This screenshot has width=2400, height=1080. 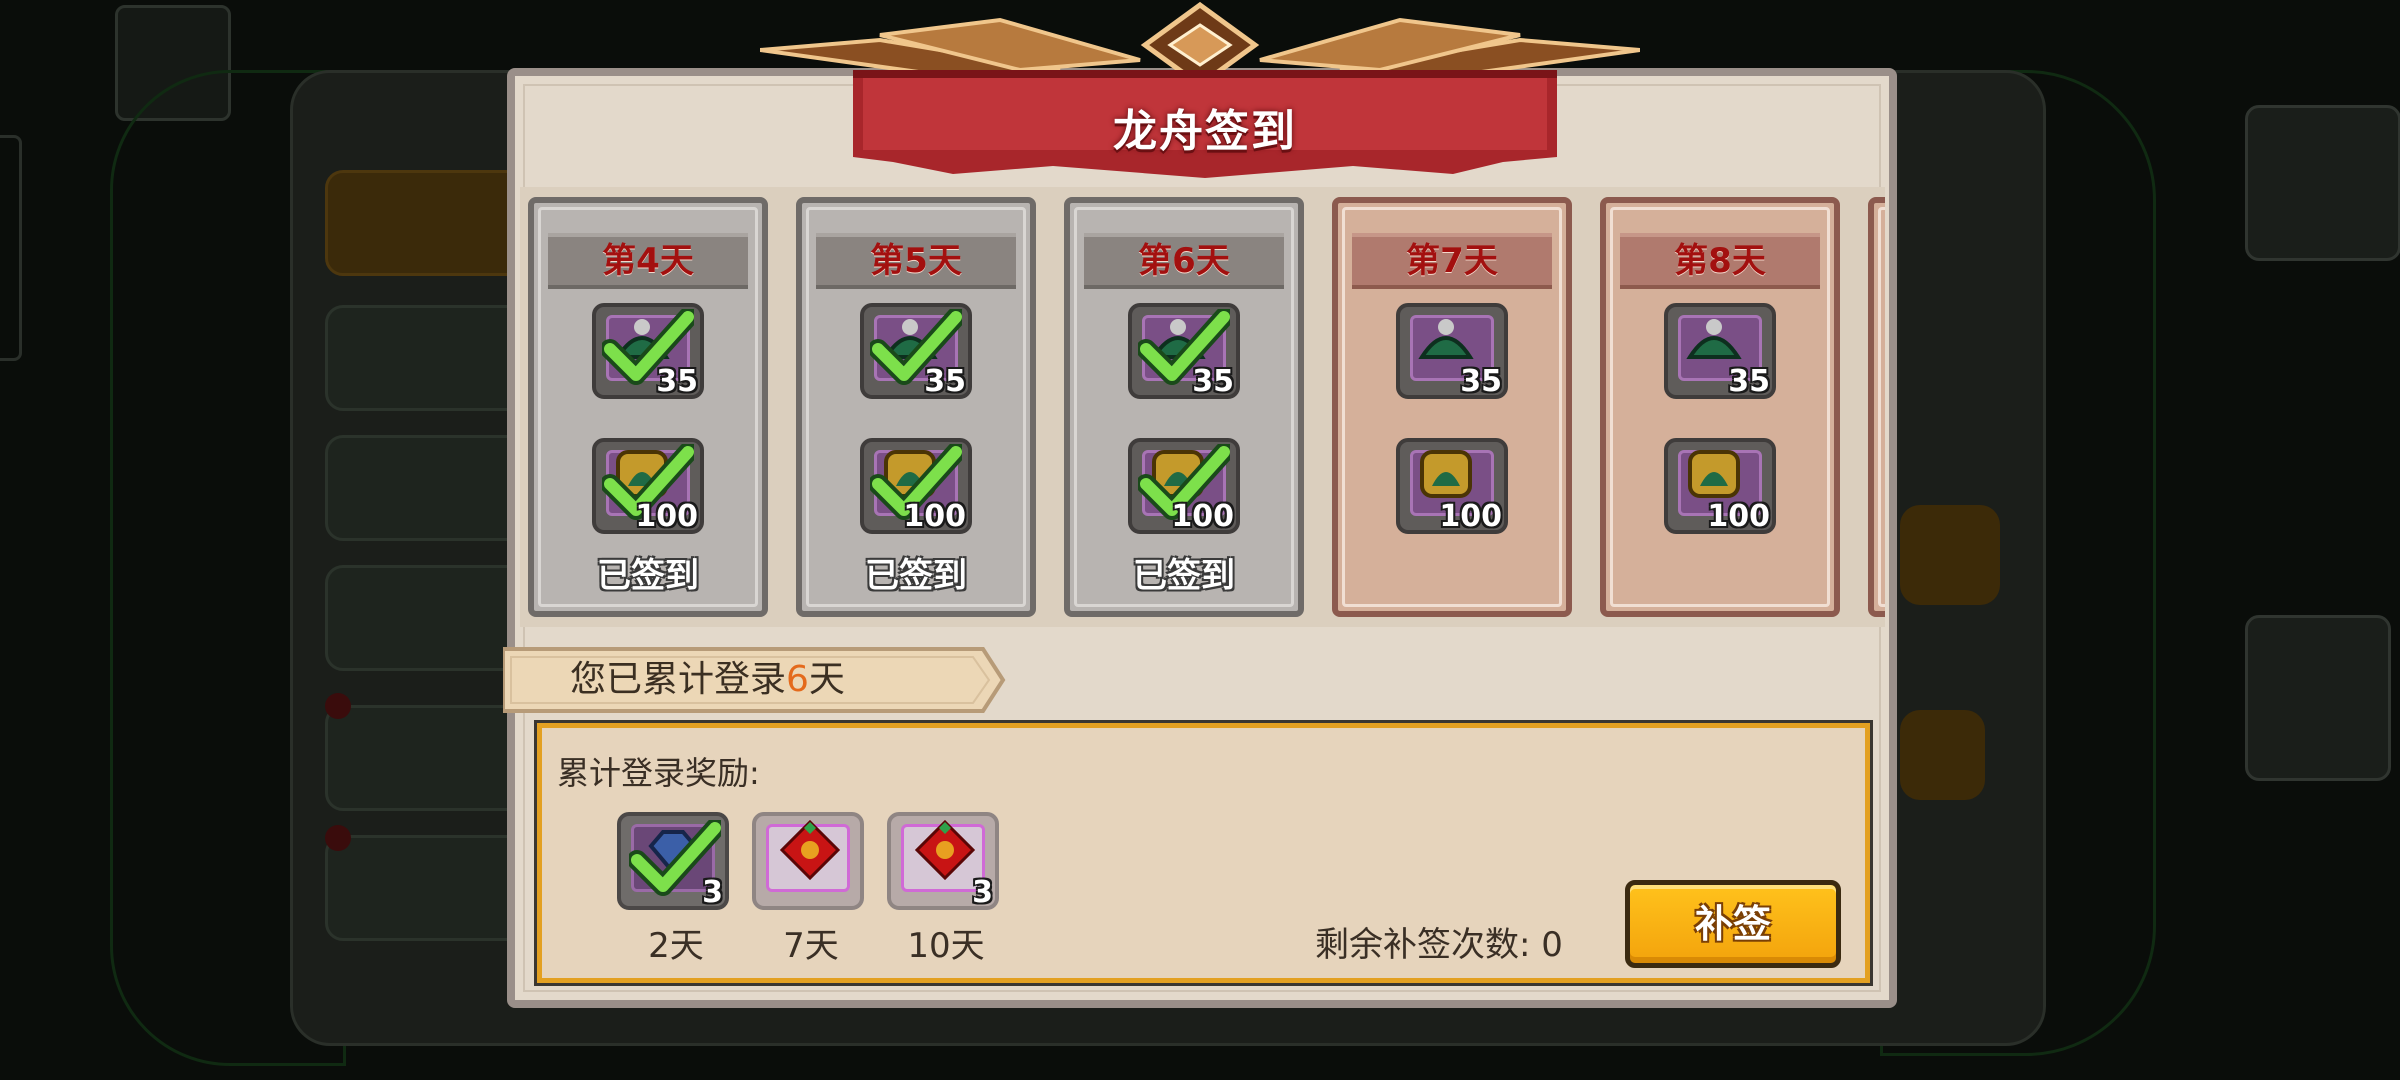 I want to click on day-card-partial, so click(x=1876, y=407).